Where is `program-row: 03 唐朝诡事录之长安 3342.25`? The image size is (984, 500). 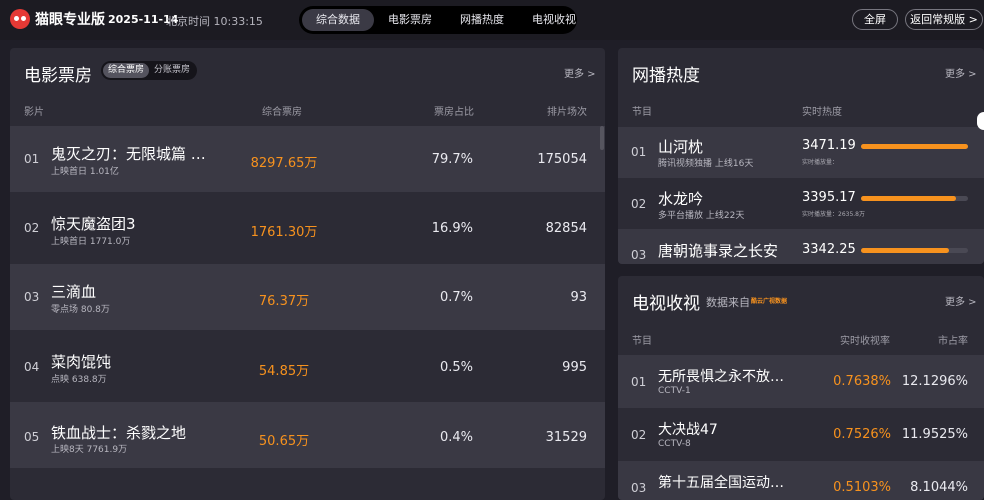 program-row: 03 唐朝诡事录之长安 3342.25 is located at coordinates (801, 246).